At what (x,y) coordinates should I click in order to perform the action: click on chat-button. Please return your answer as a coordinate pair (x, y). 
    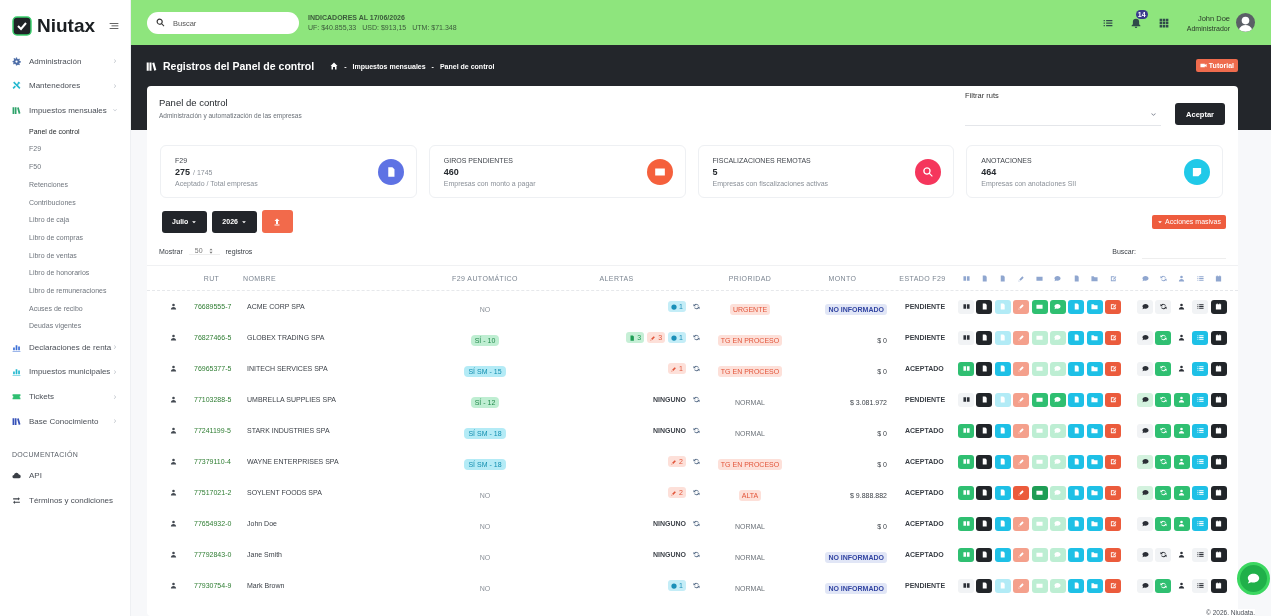
    Looking at the image, I should click on (1253, 578).